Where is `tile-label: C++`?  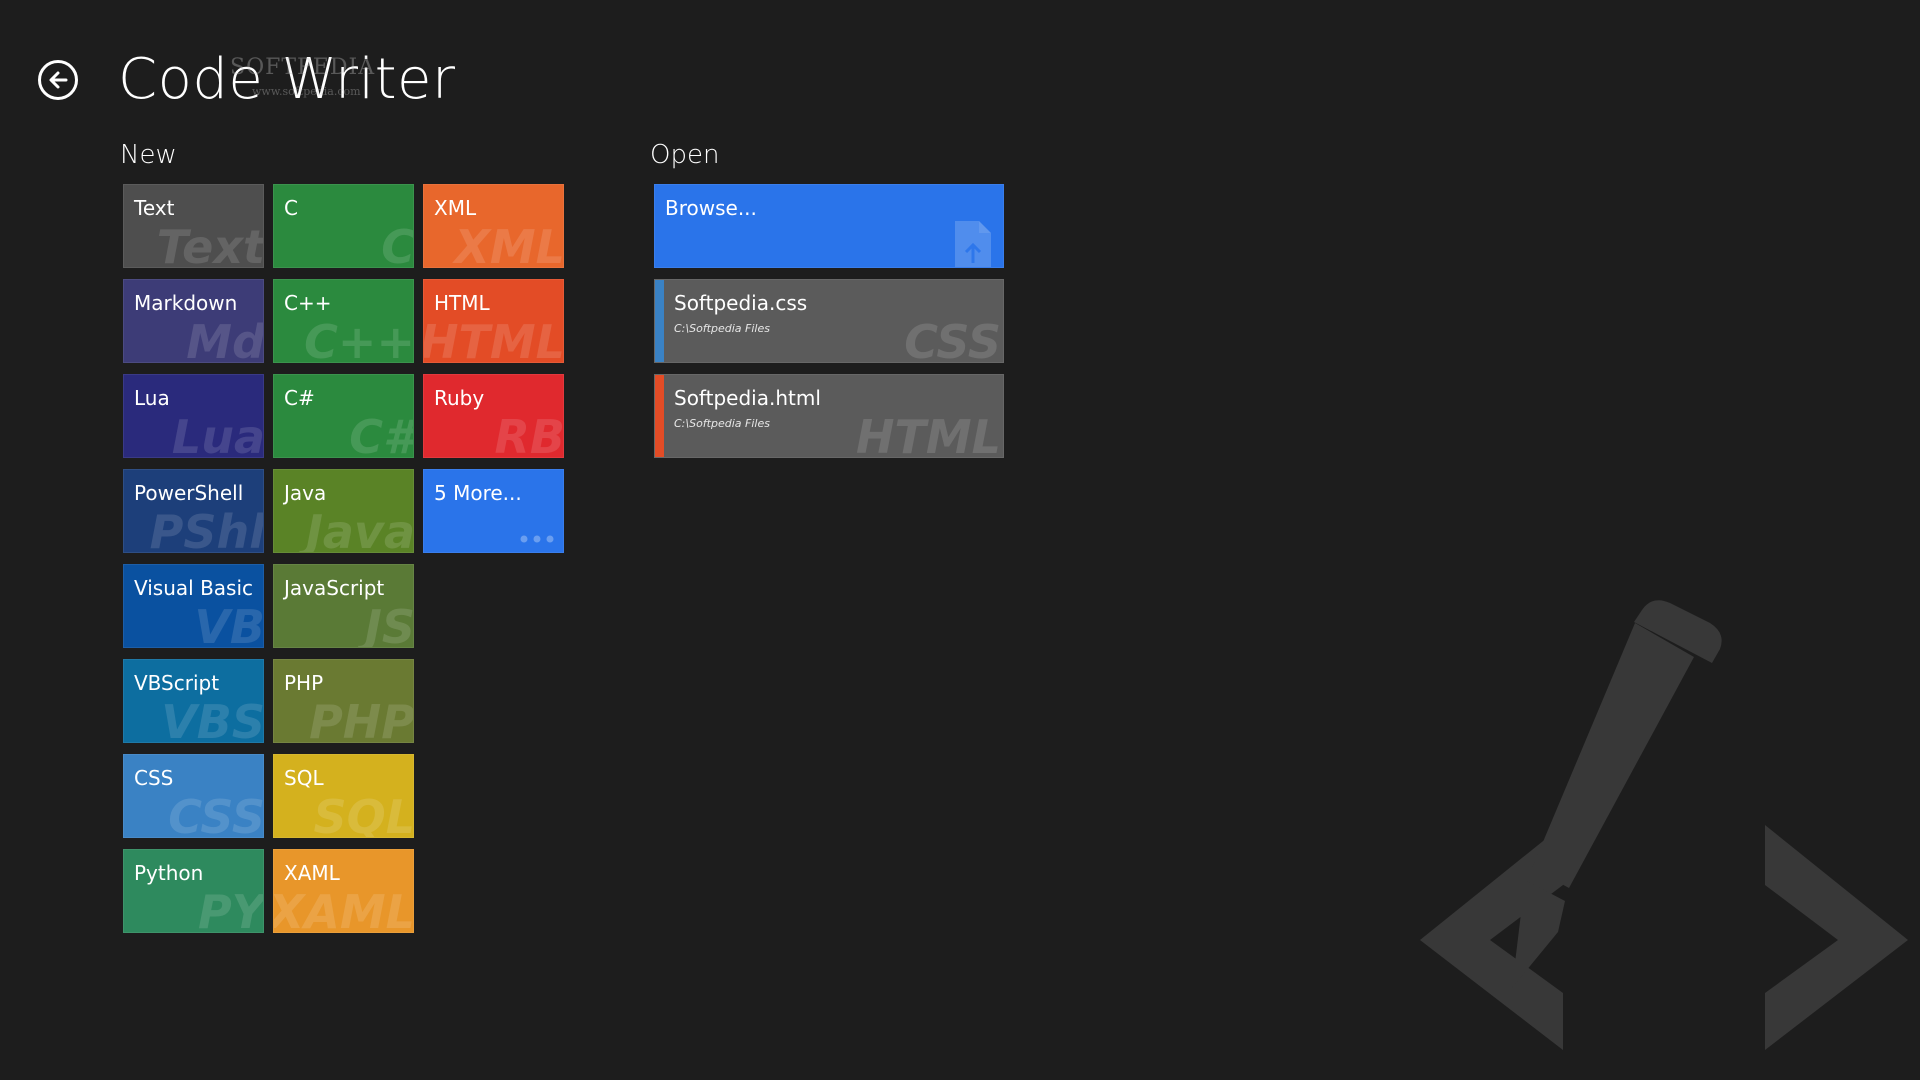
tile-label: C++ is located at coordinates (308, 303).